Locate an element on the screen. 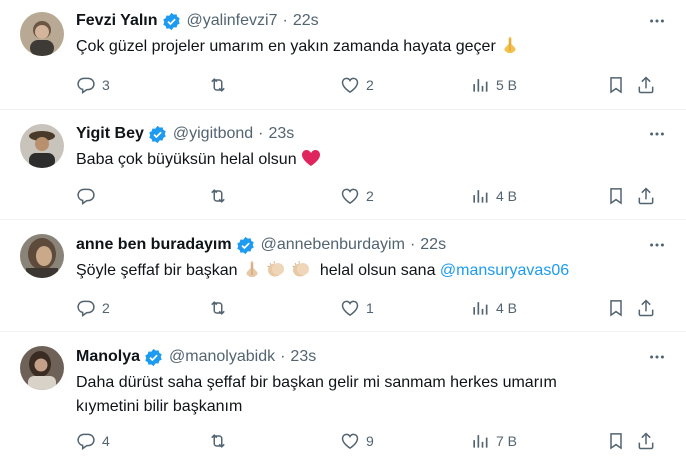 The image size is (686, 470). user-handle: @manolyabidk is located at coordinates (222, 357).